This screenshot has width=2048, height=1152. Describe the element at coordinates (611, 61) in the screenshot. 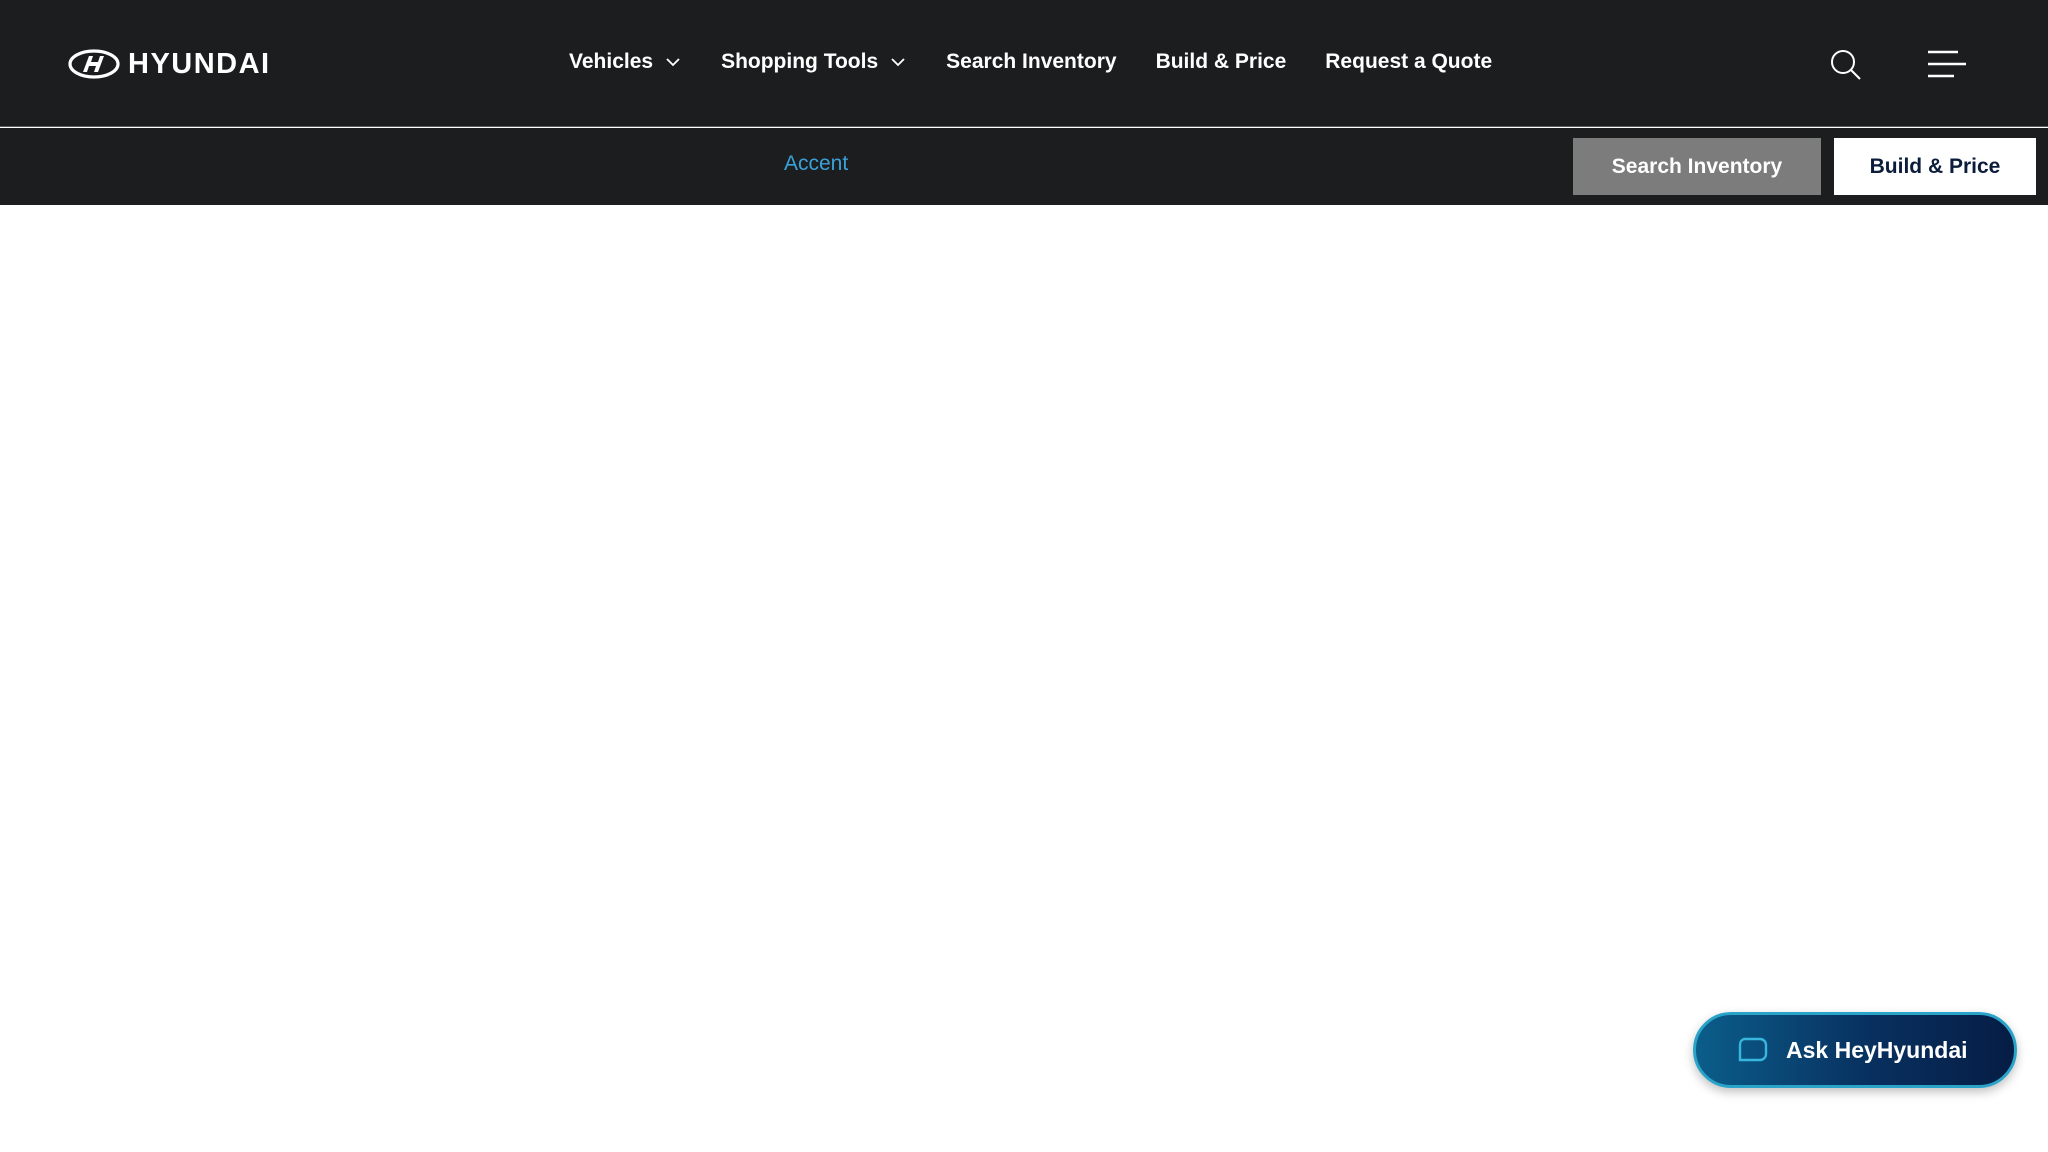

I see `nav-vehicles-label: Vehicles` at that location.